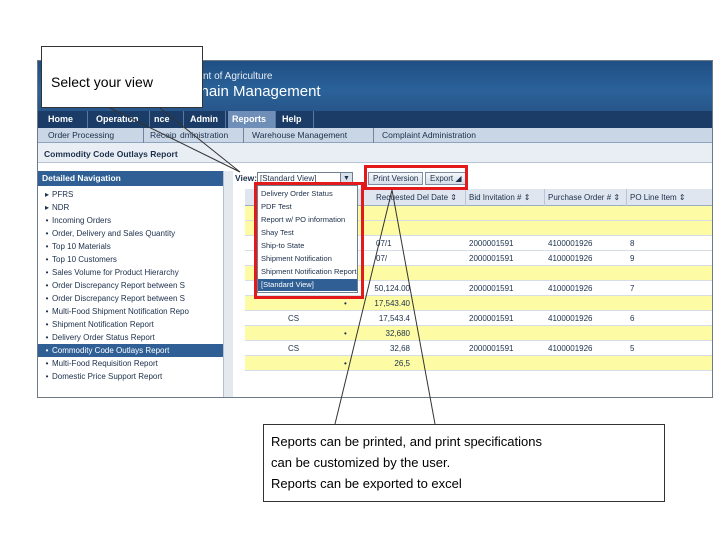 This screenshot has height=540, width=720. I want to click on tab-finance: nce, so click(167, 119).